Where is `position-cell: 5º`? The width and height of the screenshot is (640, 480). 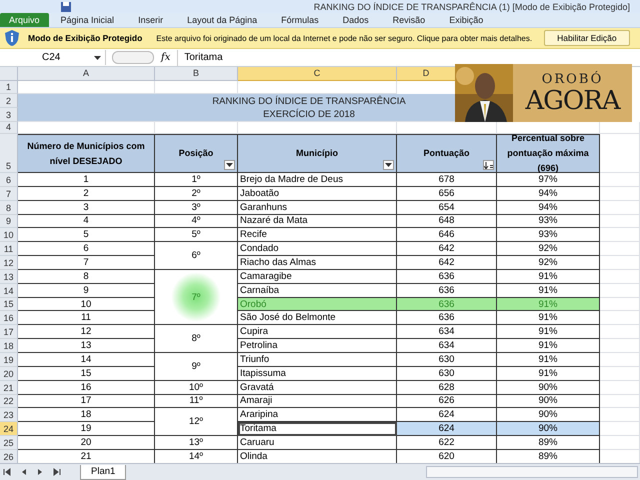 position-cell: 5º is located at coordinates (196, 234).